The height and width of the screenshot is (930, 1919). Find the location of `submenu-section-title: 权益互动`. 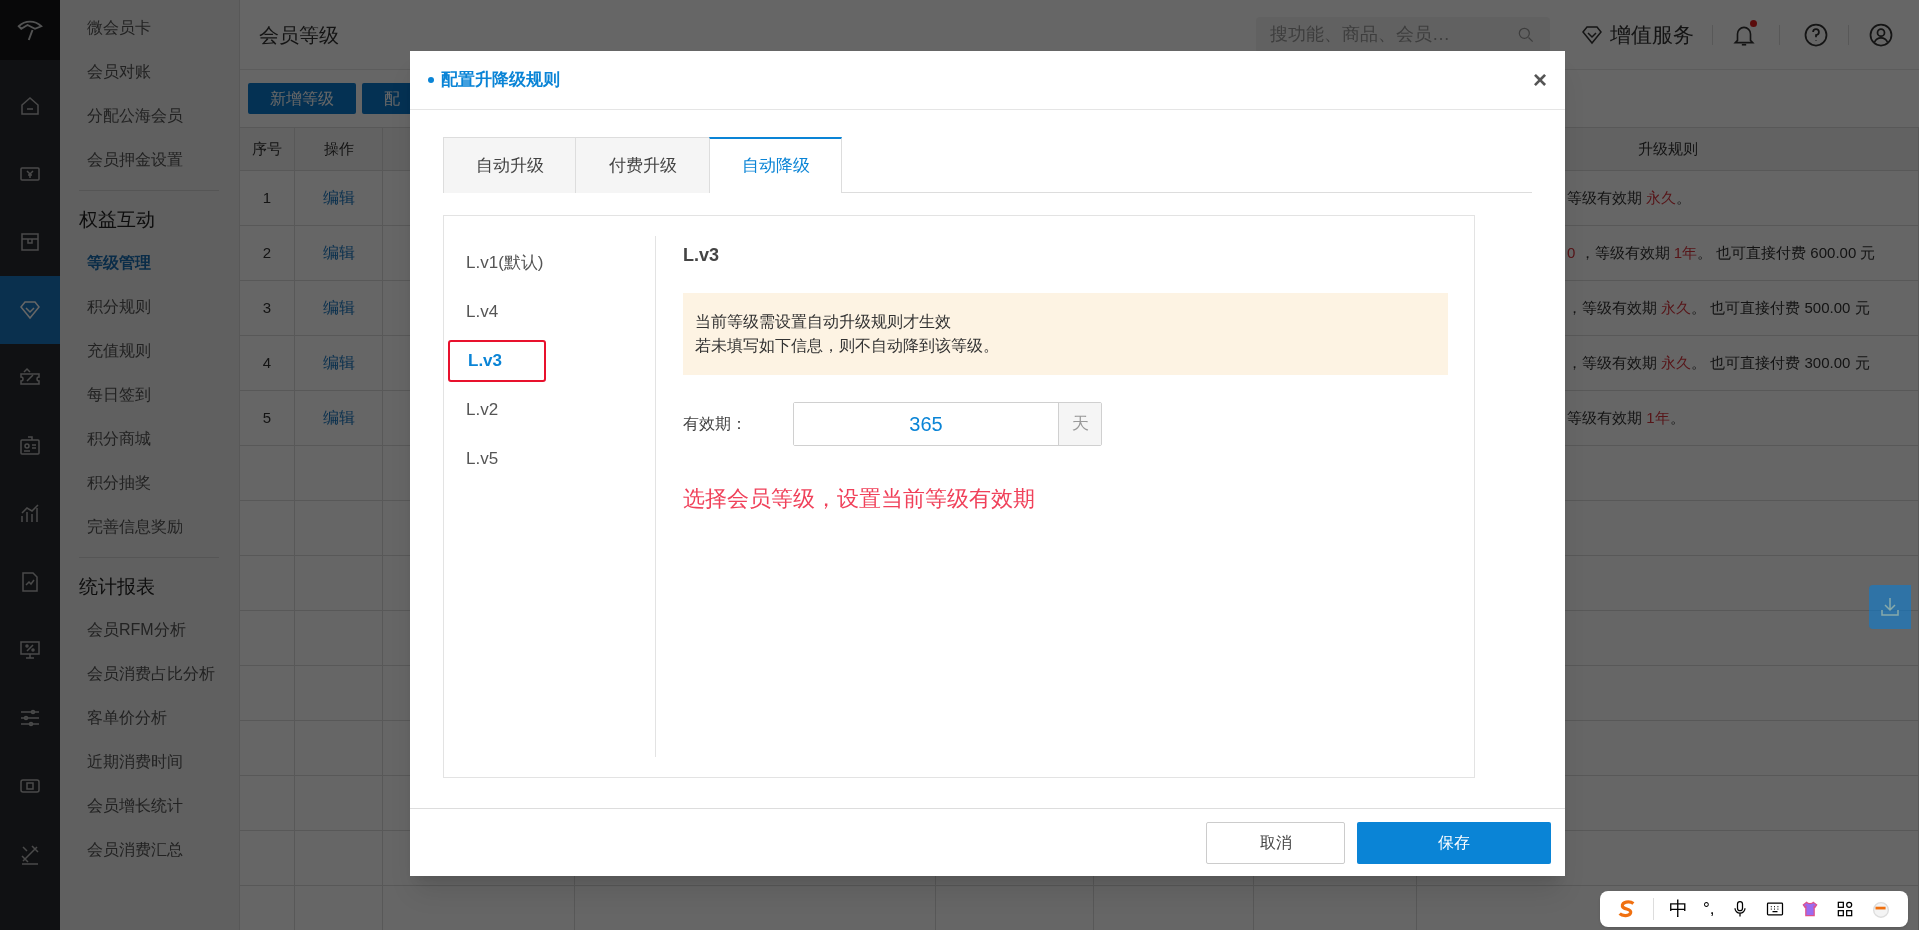

submenu-section-title: 权益互动 is located at coordinates (117, 219).